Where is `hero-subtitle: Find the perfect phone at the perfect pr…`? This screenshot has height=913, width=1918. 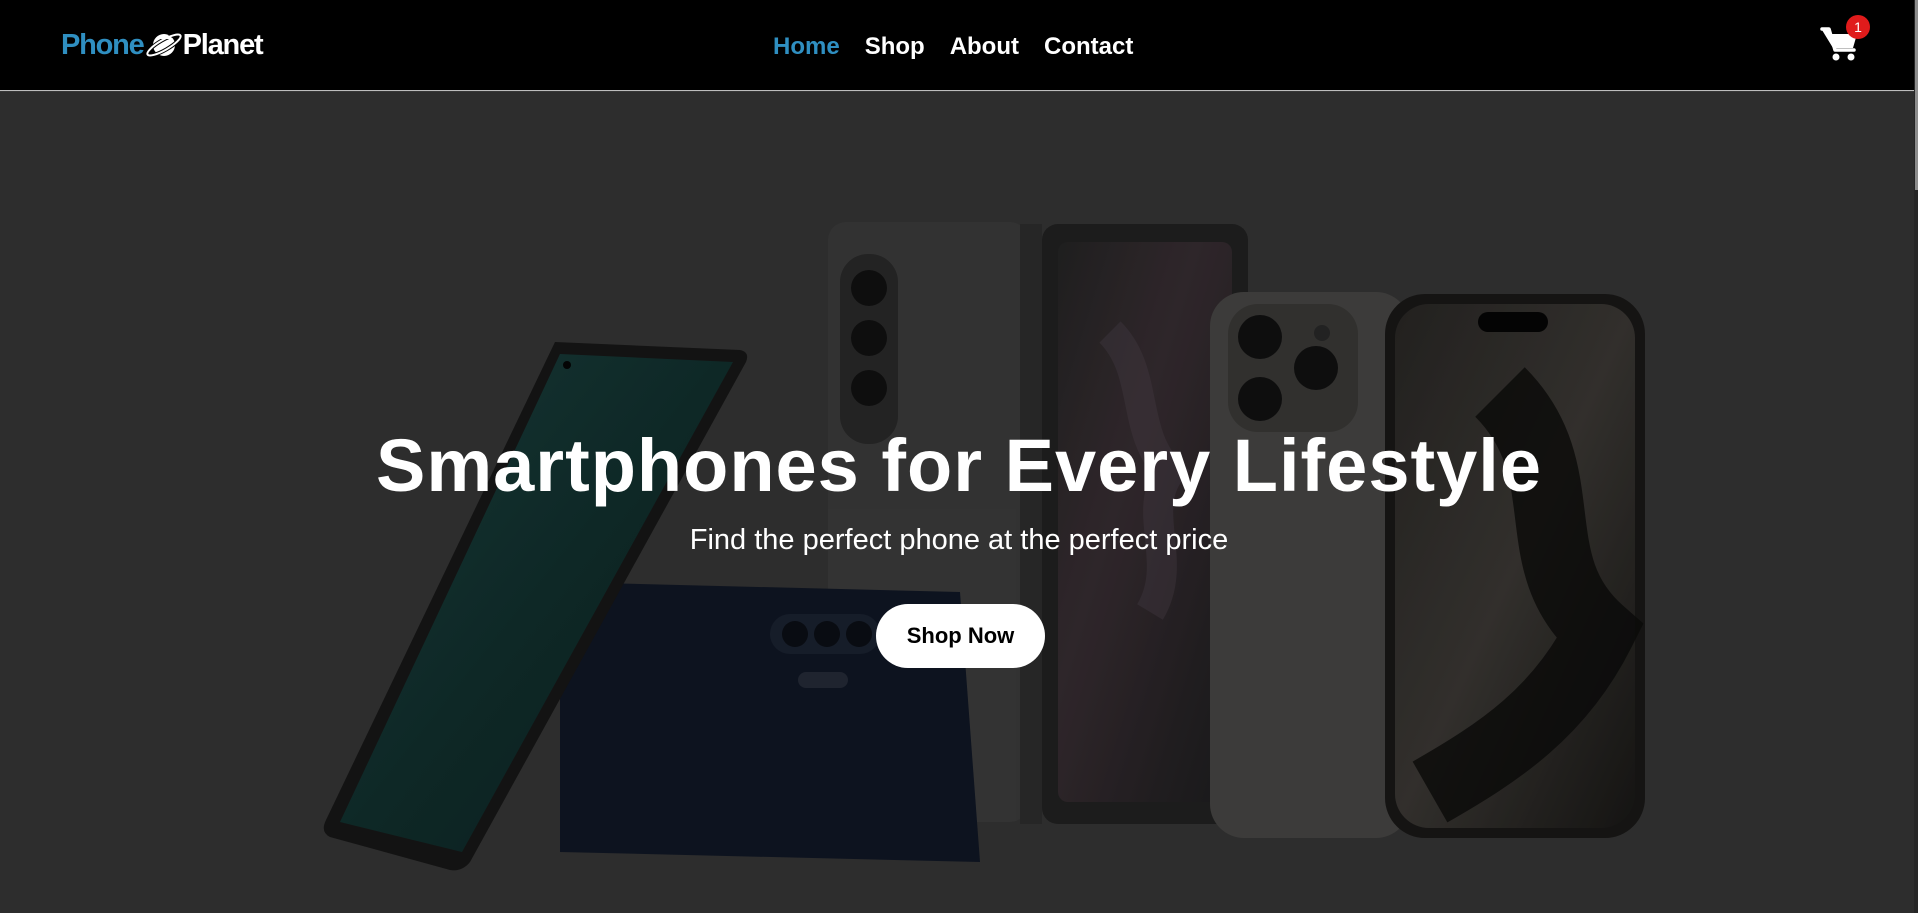
hero-subtitle: Find the perfect phone at the perfect pr… is located at coordinates (959, 540).